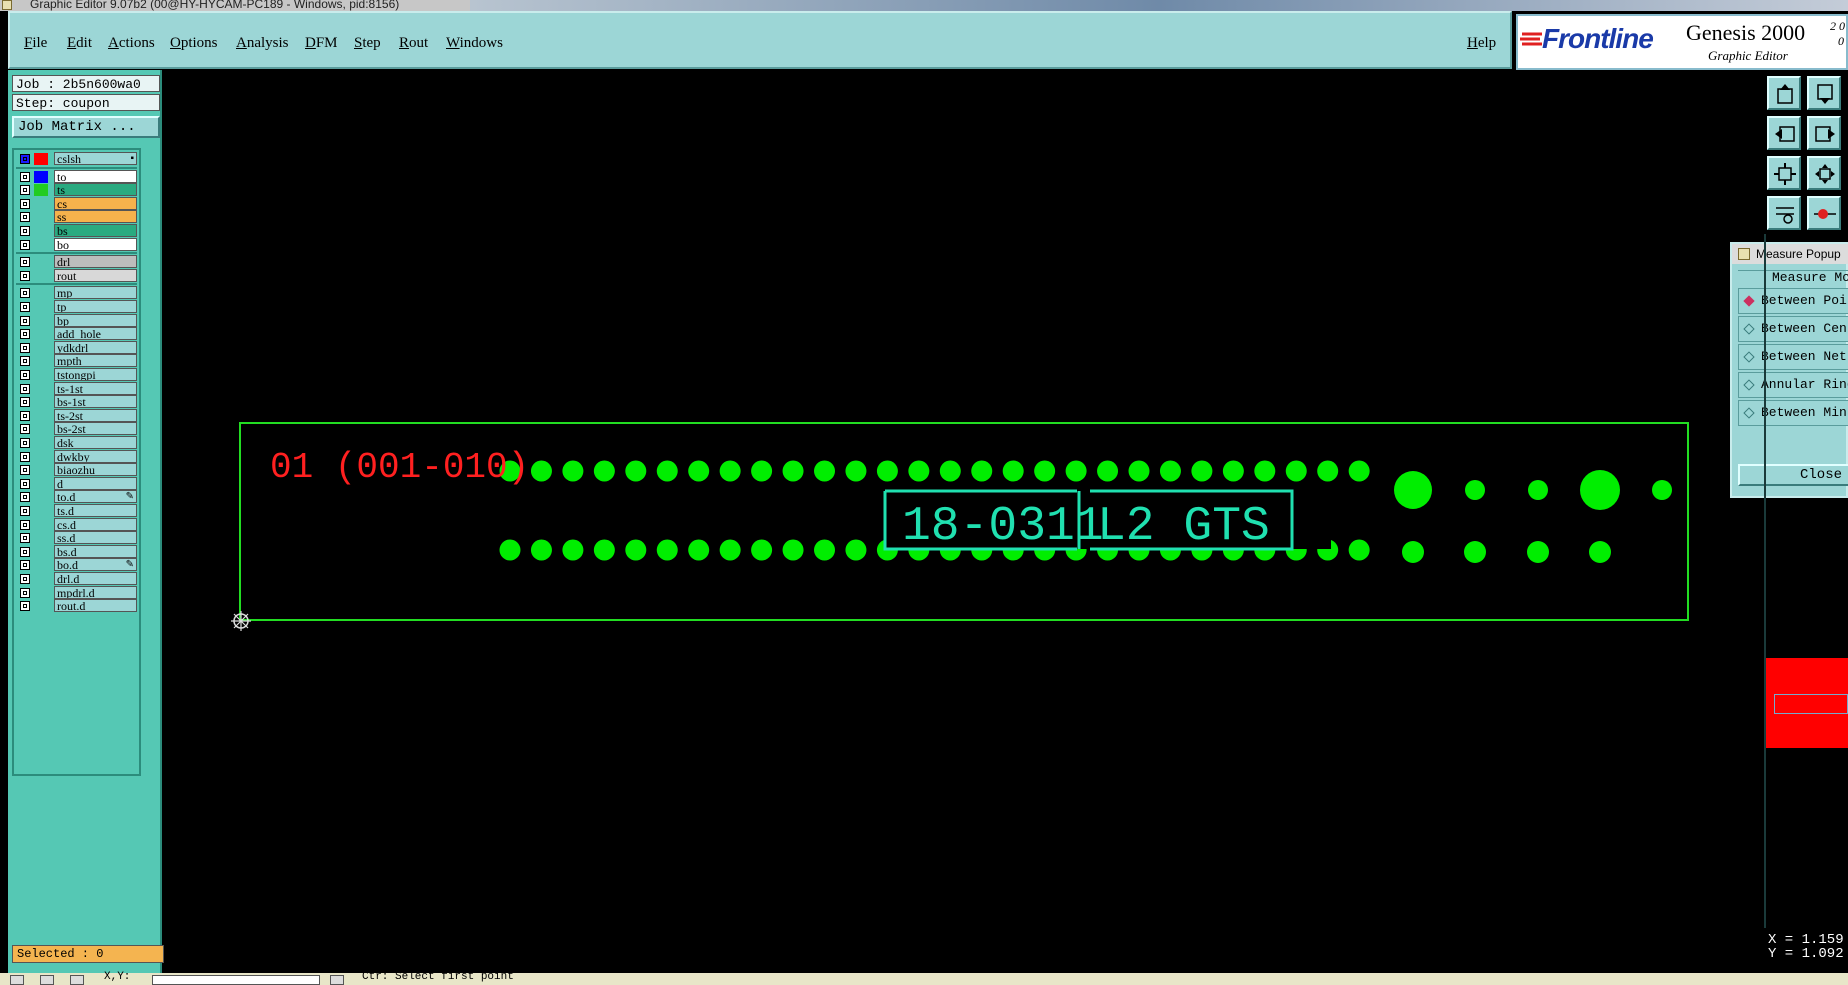 The height and width of the screenshot is (985, 1848). Describe the element at coordinates (1793, 301) in the screenshot. I see `measure-between-points: Between Points` at that location.